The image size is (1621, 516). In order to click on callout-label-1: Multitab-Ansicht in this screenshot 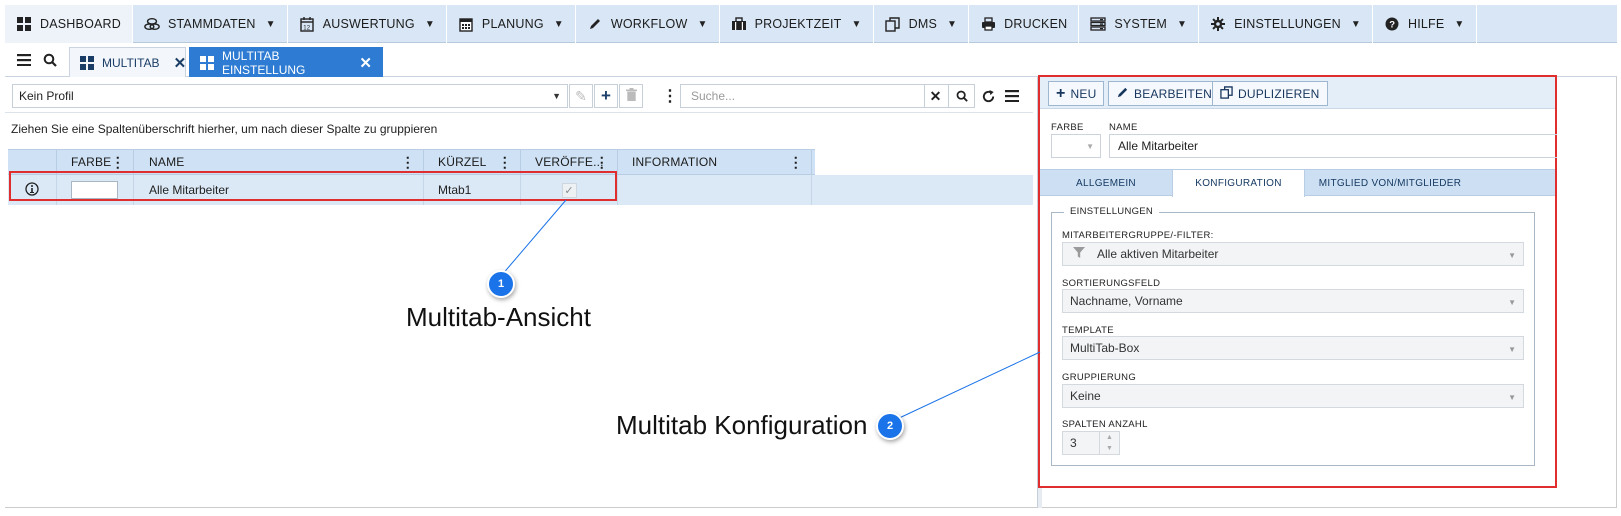, I will do `click(498, 317)`.